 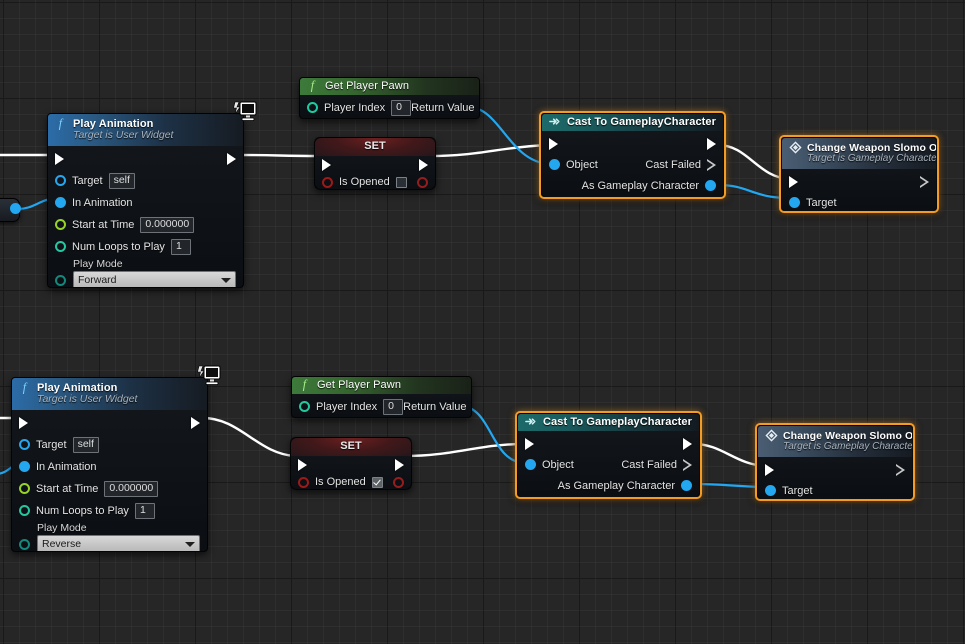 I want to click on play-mode-dropdown: Reverse, so click(x=118, y=543).